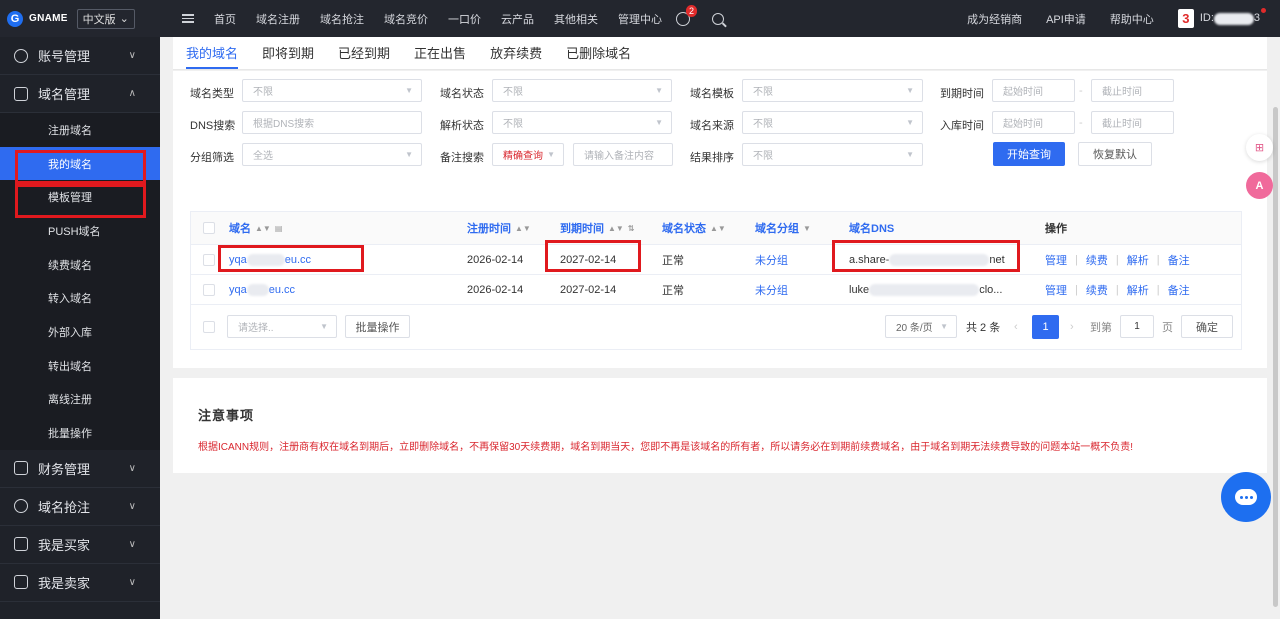 The width and height of the screenshot is (1280, 619). What do you see at coordinates (1259, 147) in the screenshot?
I see `apps-grid-icon: ⊞` at bounding box center [1259, 147].